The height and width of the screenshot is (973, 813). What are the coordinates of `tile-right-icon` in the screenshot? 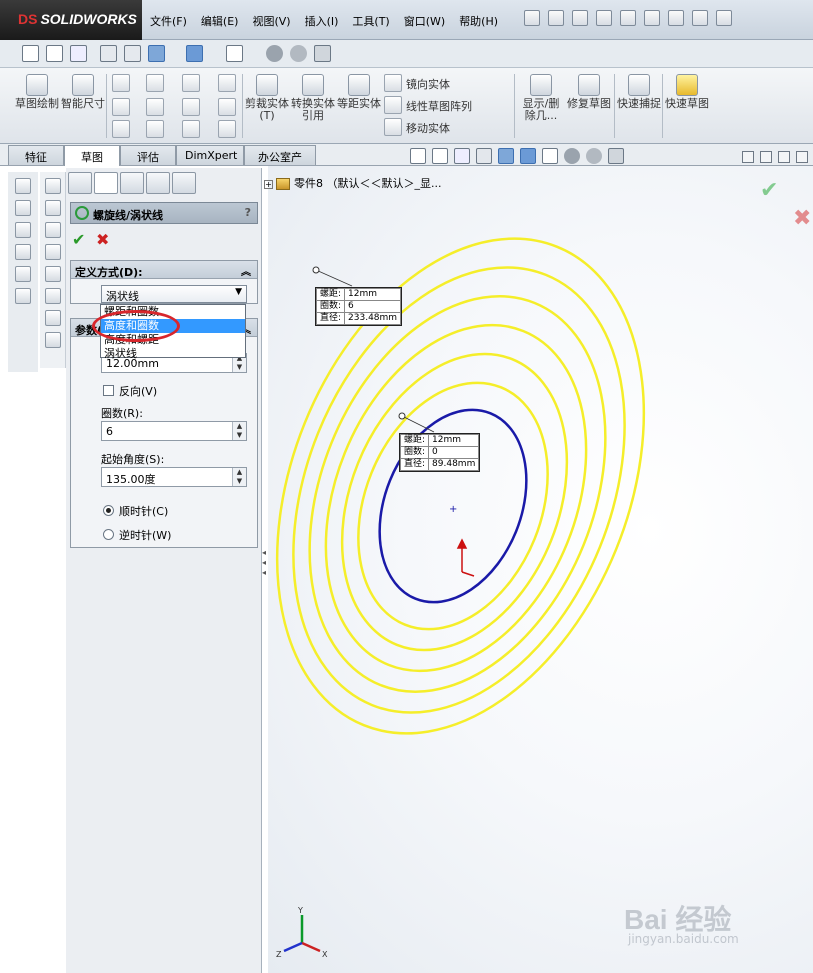 It's located at (766, 157).